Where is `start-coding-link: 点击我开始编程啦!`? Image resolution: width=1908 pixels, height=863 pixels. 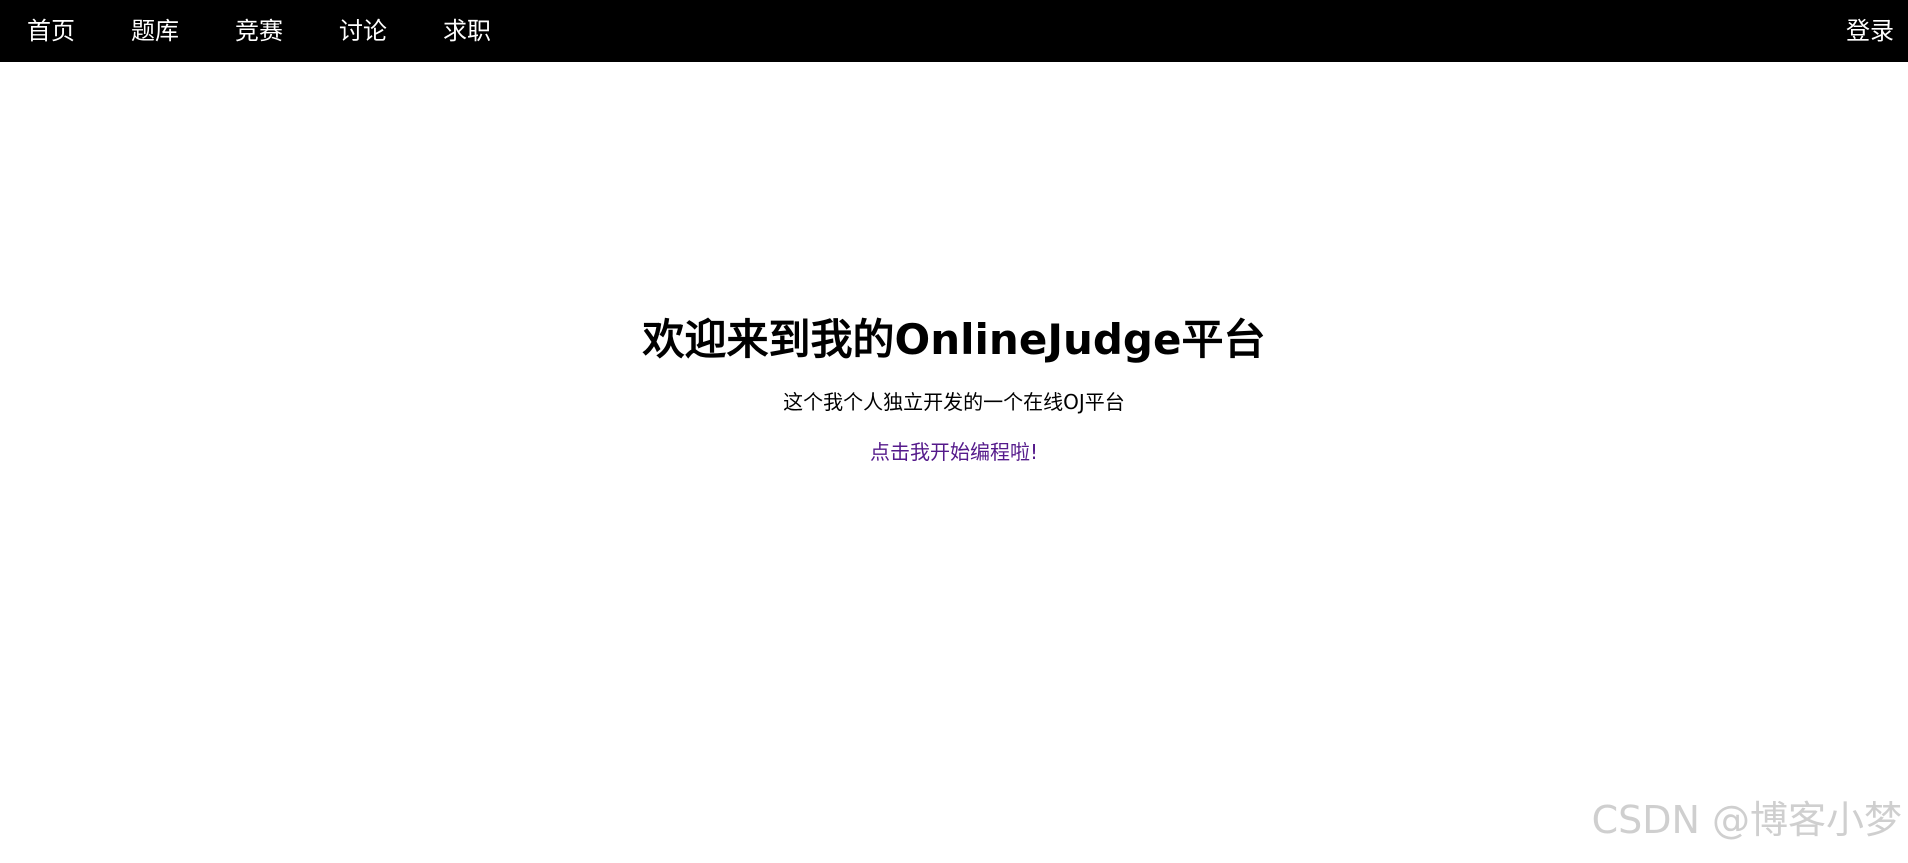
start-coding-link: 点击我开始编程啦! is located at coordinates (954, 452).